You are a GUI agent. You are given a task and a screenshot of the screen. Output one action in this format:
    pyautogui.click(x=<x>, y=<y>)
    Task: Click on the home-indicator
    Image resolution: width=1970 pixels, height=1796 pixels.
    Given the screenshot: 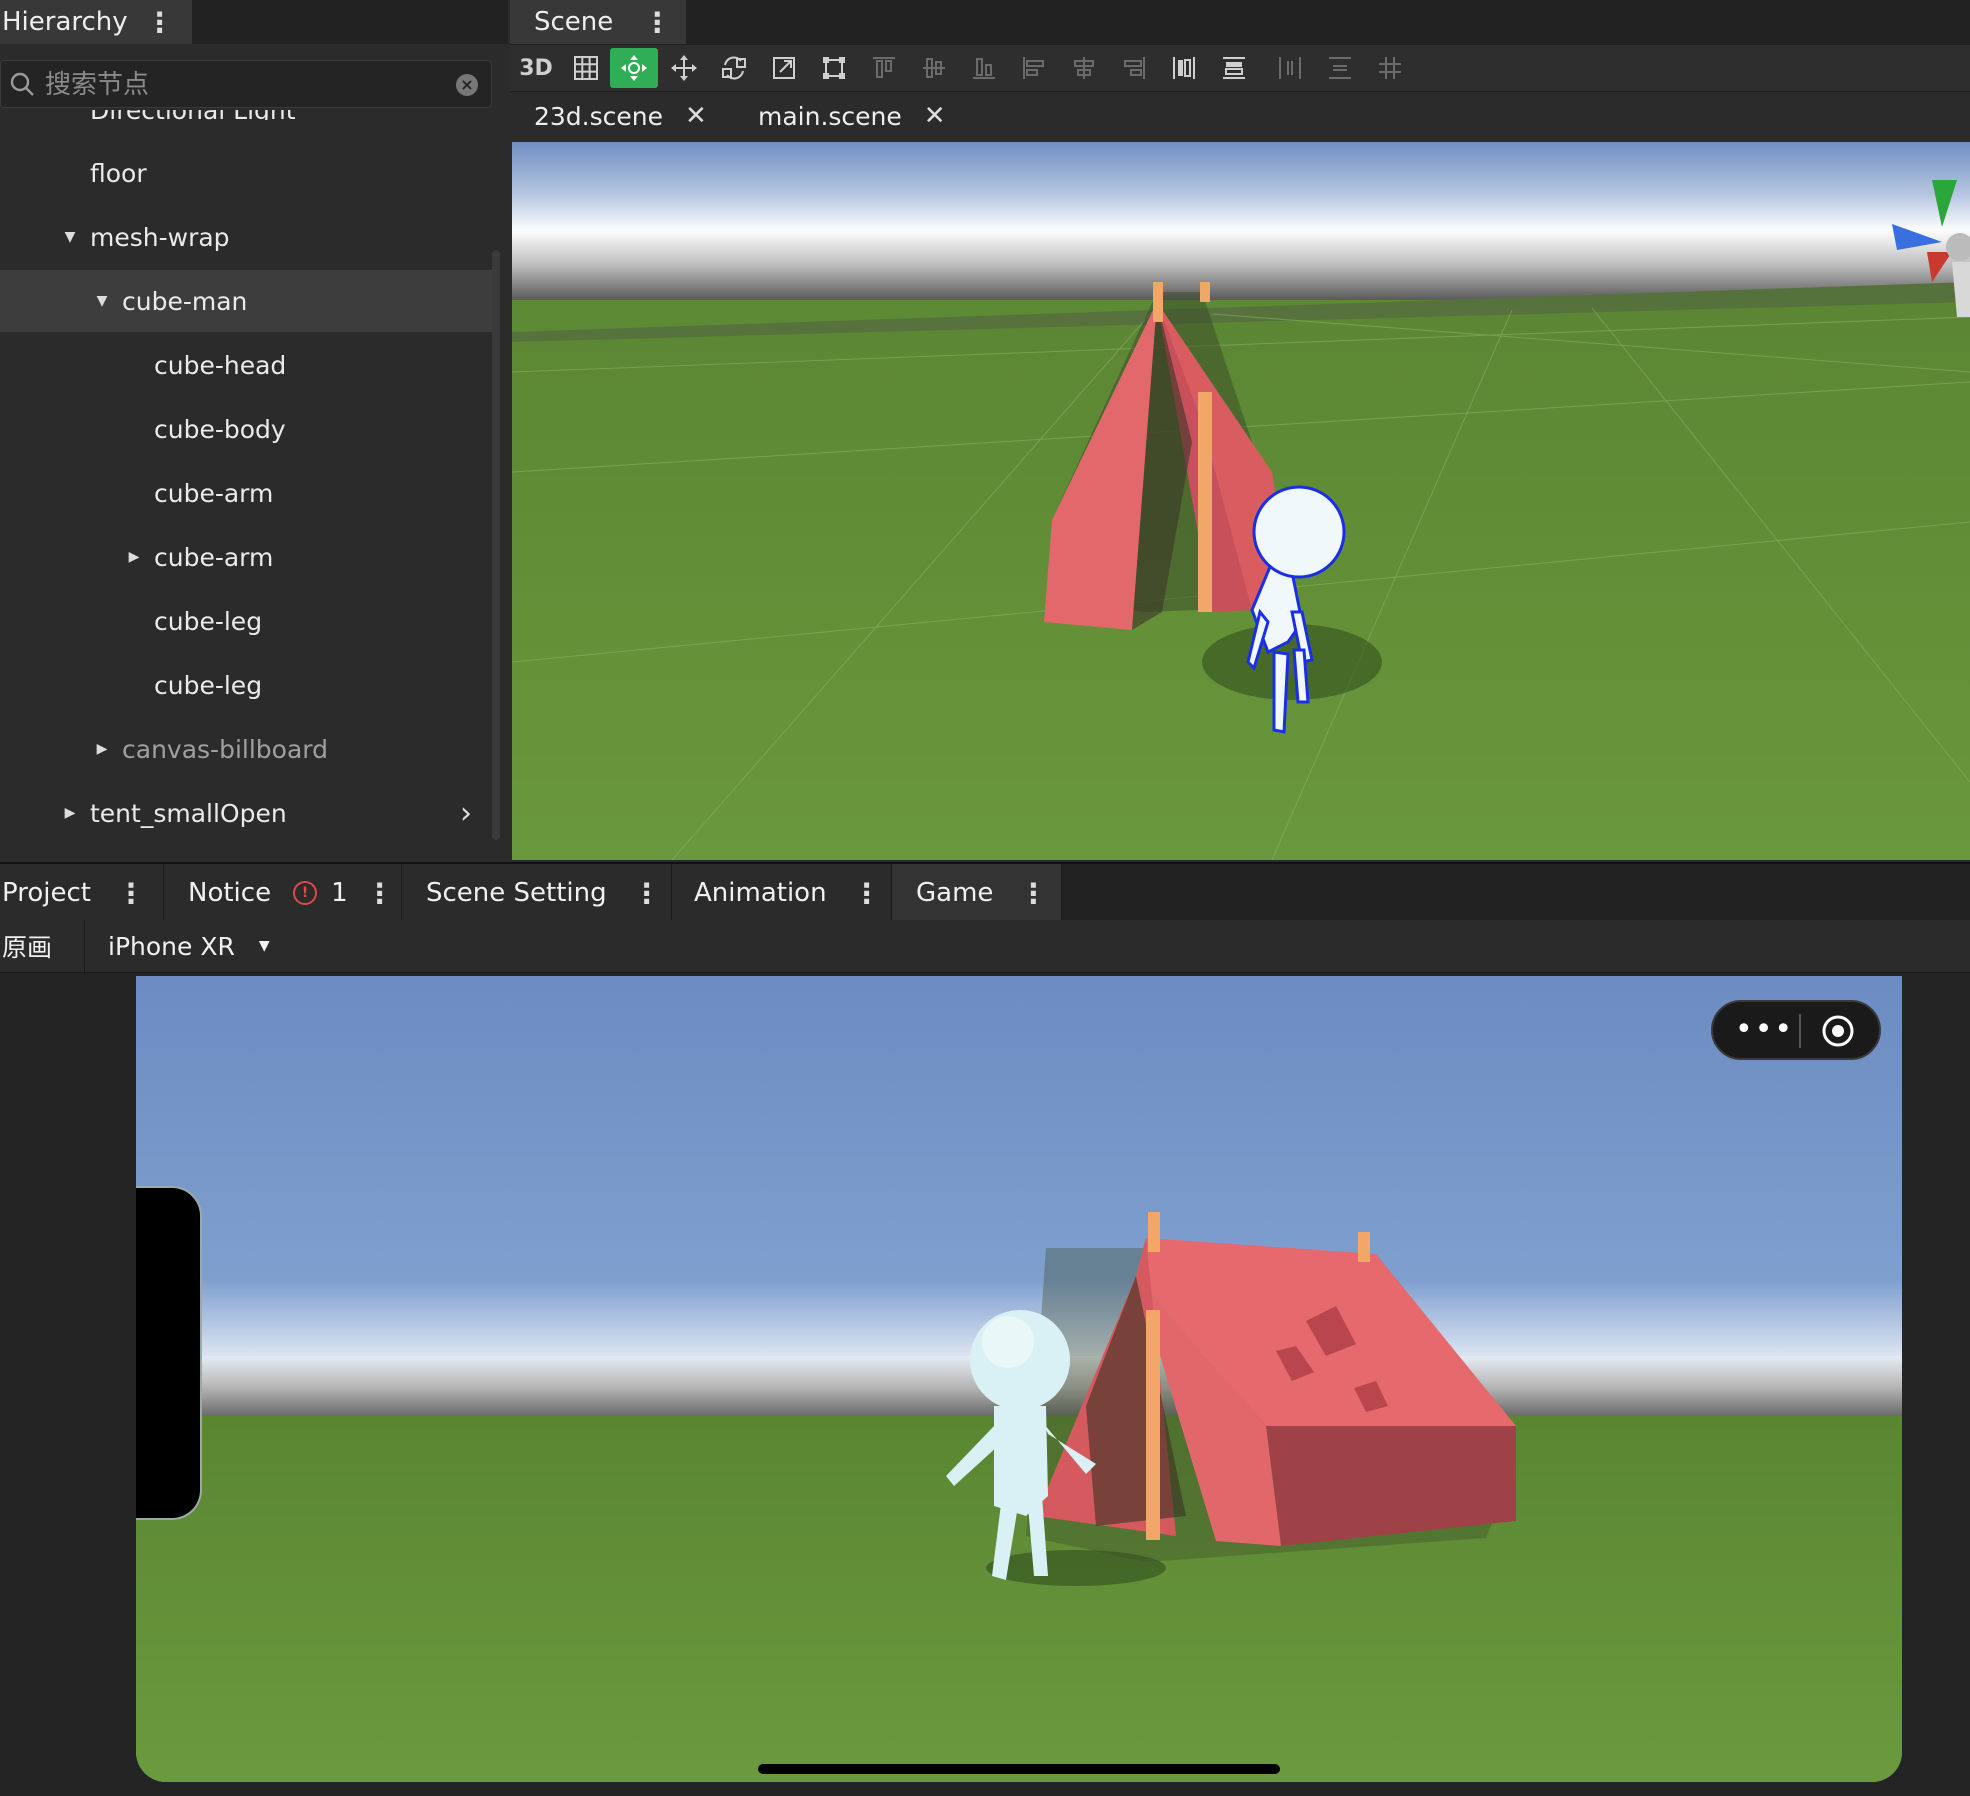 What is the action you would take?
    pyautogui.click(x=1019, y=1769)
    